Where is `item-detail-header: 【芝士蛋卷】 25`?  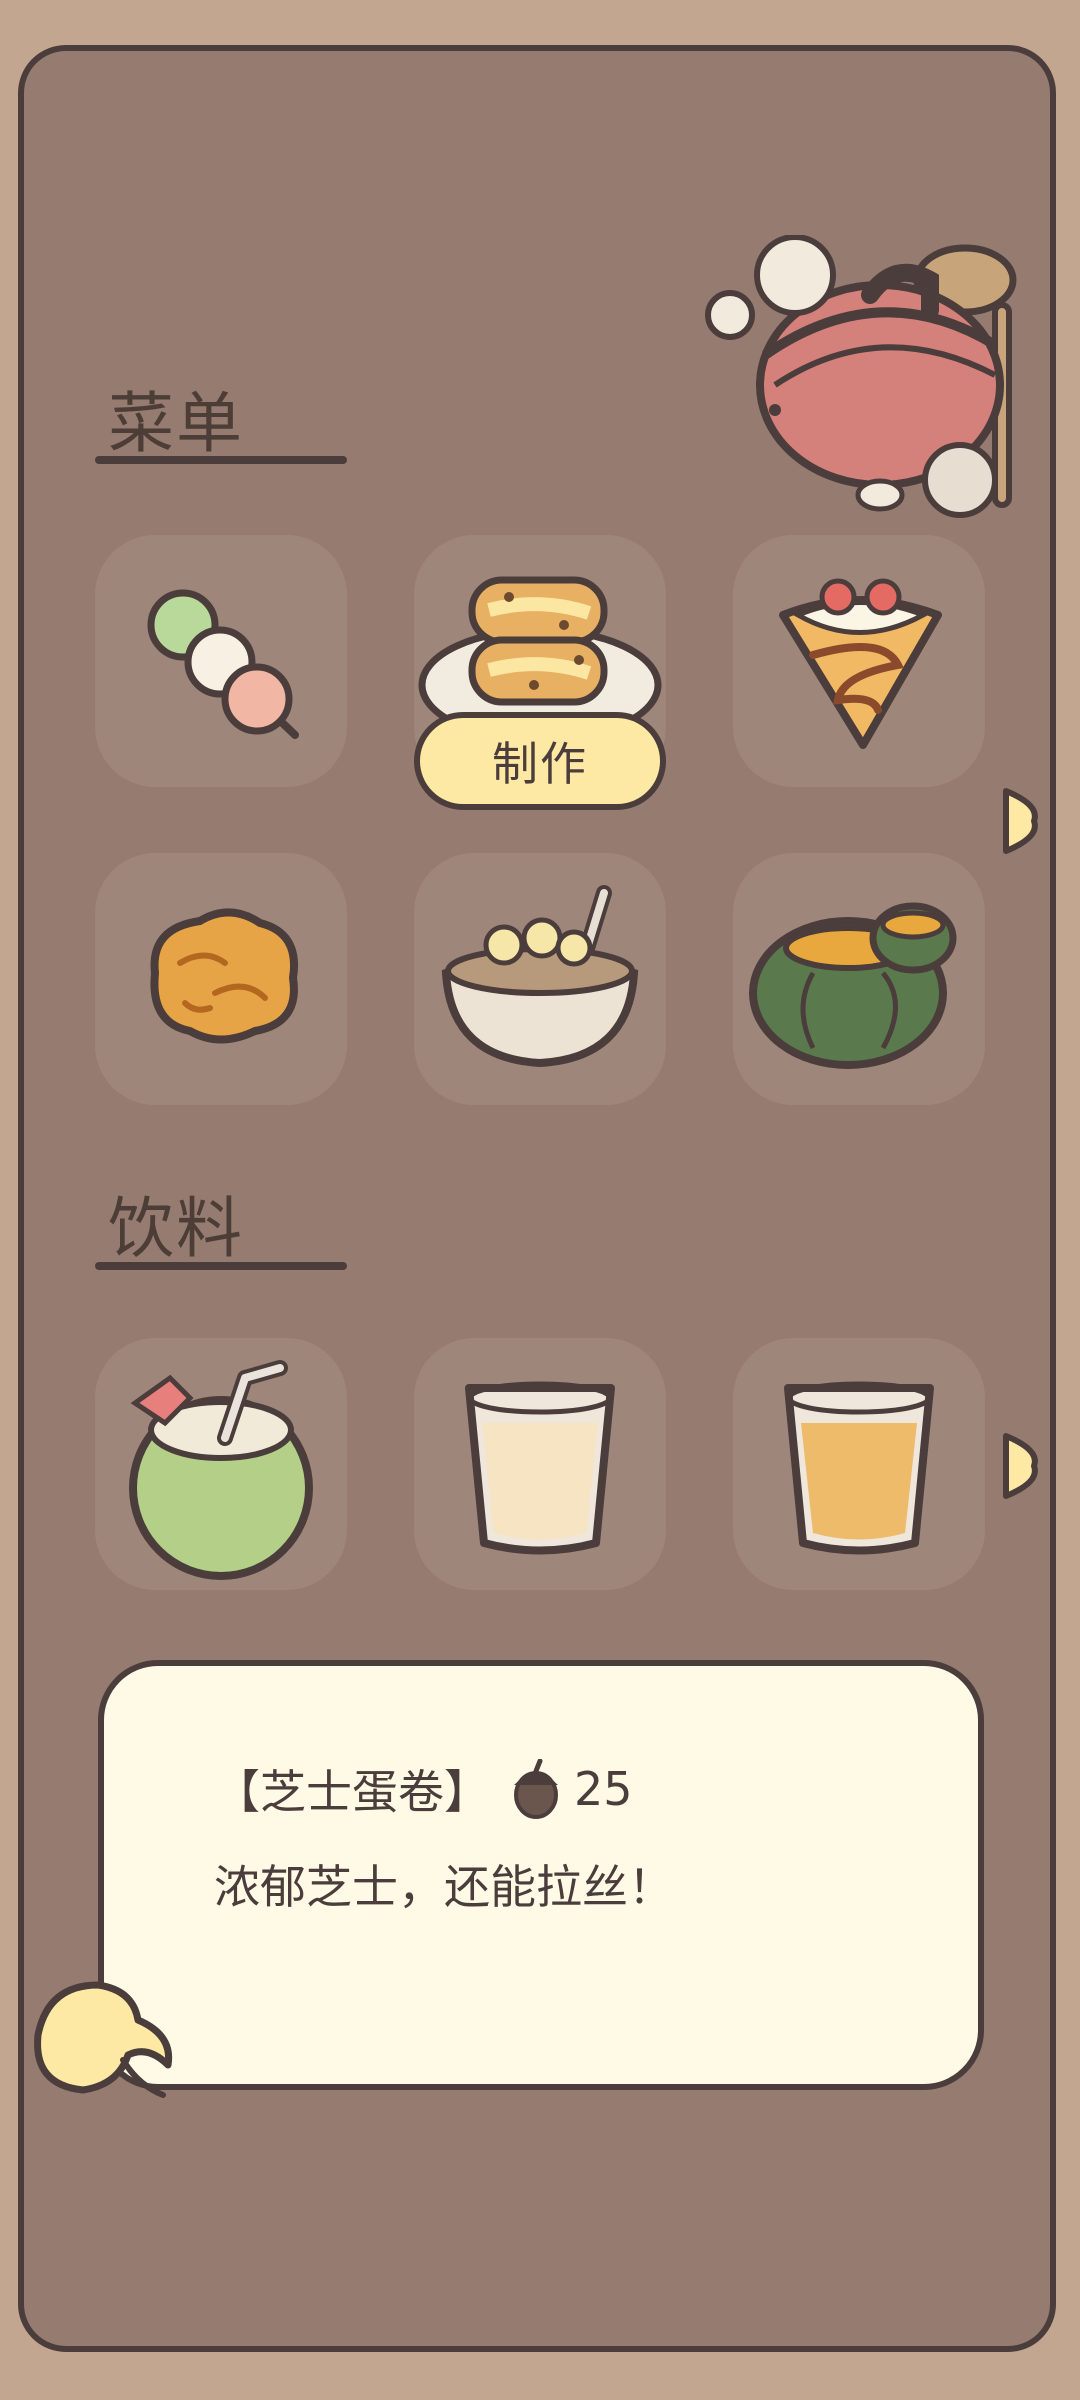
item-detail-header: 【芝士蛋卷】 25 is located at coordinates (423, 1789).